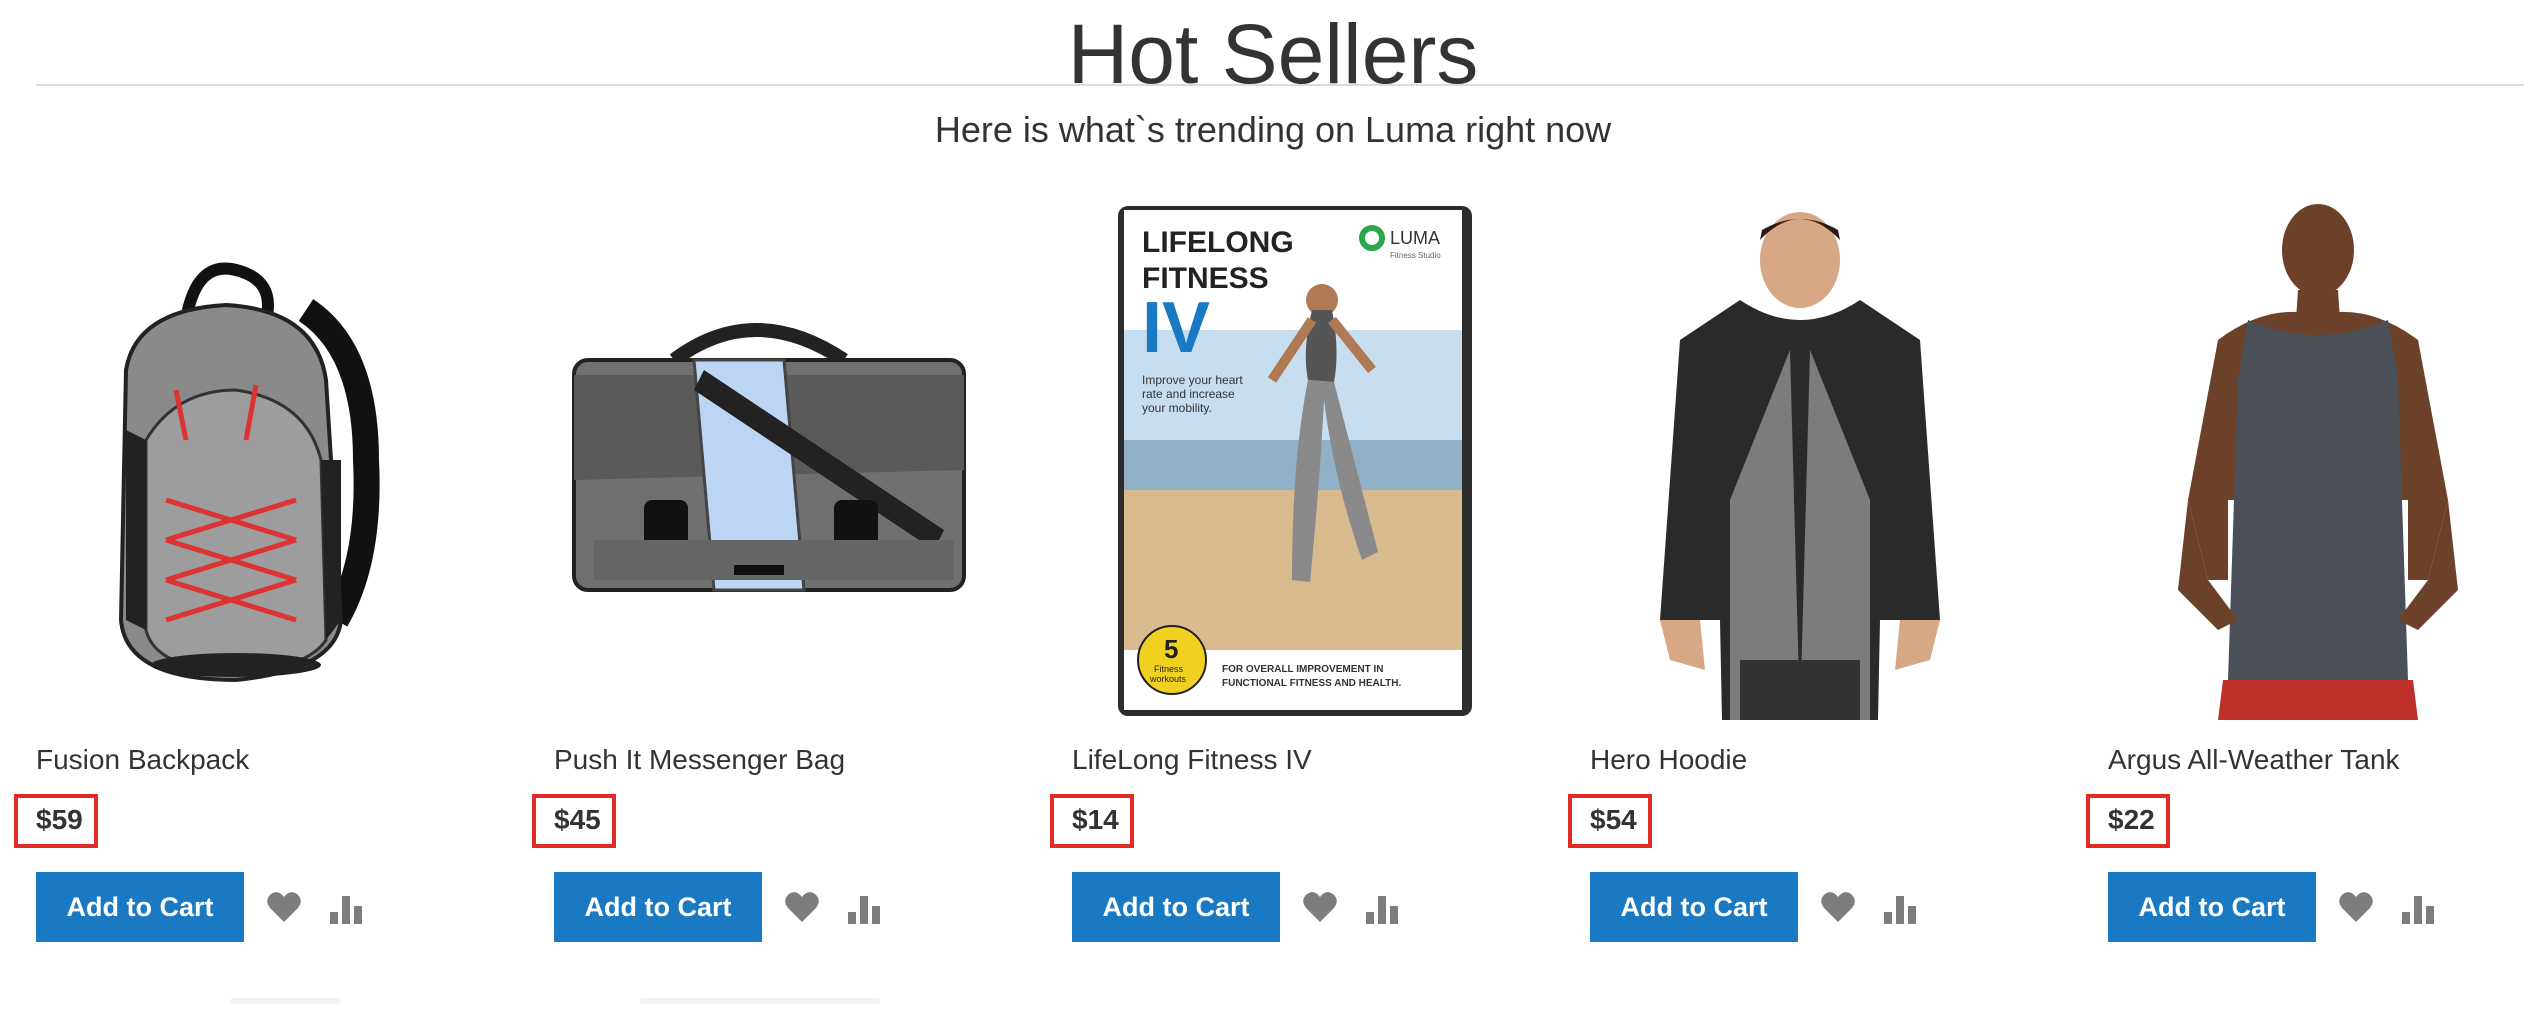 This screenshot has height=1012, width=2546. What do you see at coordinates (1218, 242) in the screenshot?
I see `dvd-title-line1: LIFELONG` at bounding box center [1218, 242].